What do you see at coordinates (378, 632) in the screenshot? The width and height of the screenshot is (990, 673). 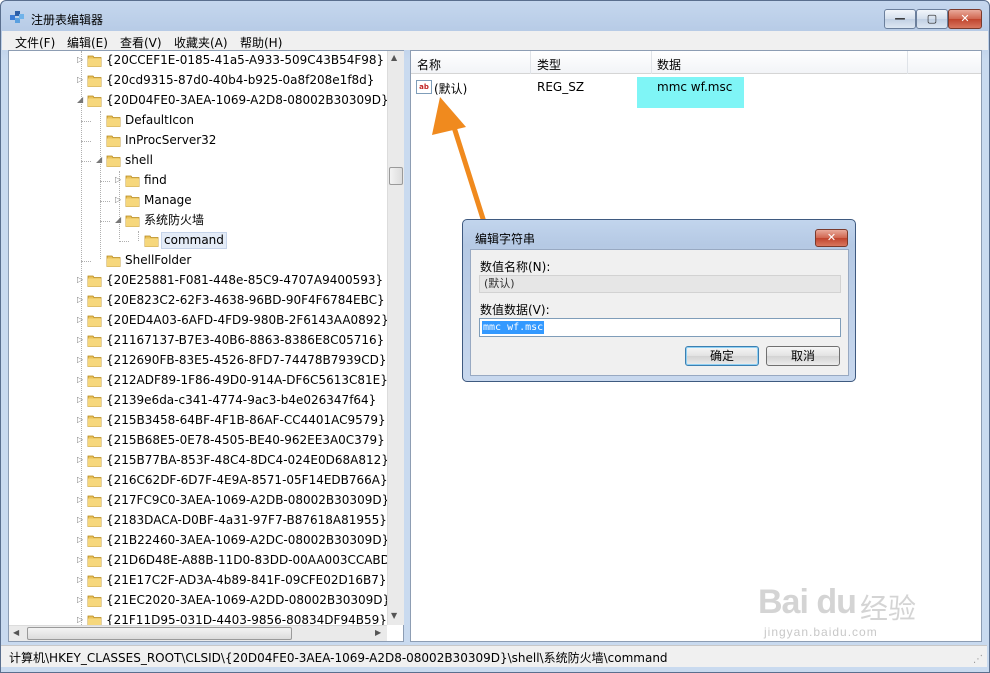 I see `scroll-right-icon: ▶` at bounding box center [378, 632].